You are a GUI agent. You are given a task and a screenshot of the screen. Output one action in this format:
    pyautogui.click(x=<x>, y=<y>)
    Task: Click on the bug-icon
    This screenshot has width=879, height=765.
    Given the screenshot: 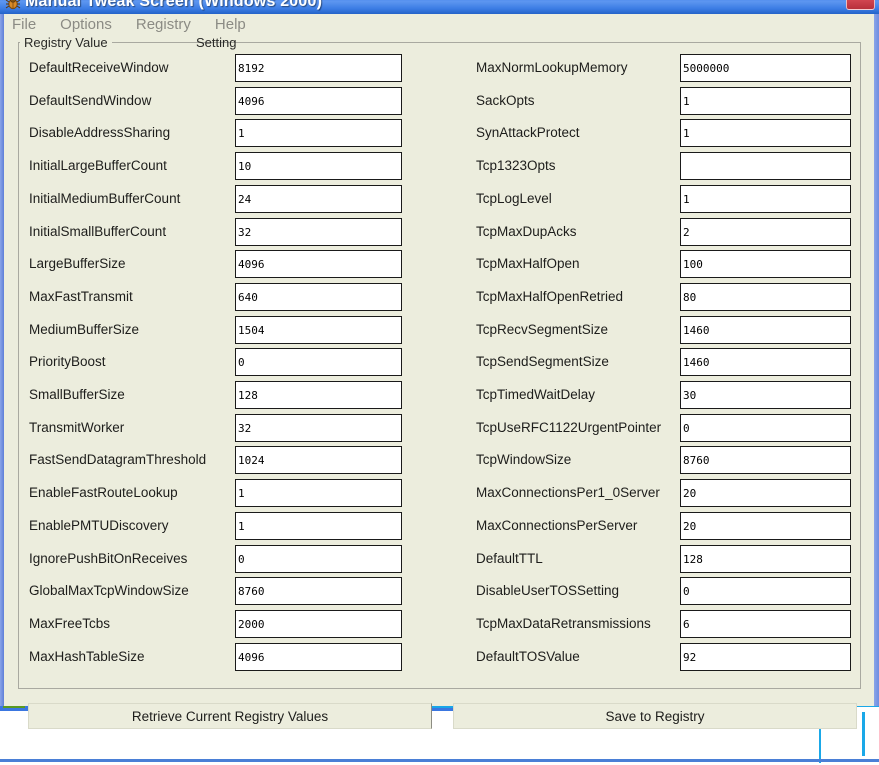 What is the action you would take?
    pyautogui.click(x=13, y=5)
    